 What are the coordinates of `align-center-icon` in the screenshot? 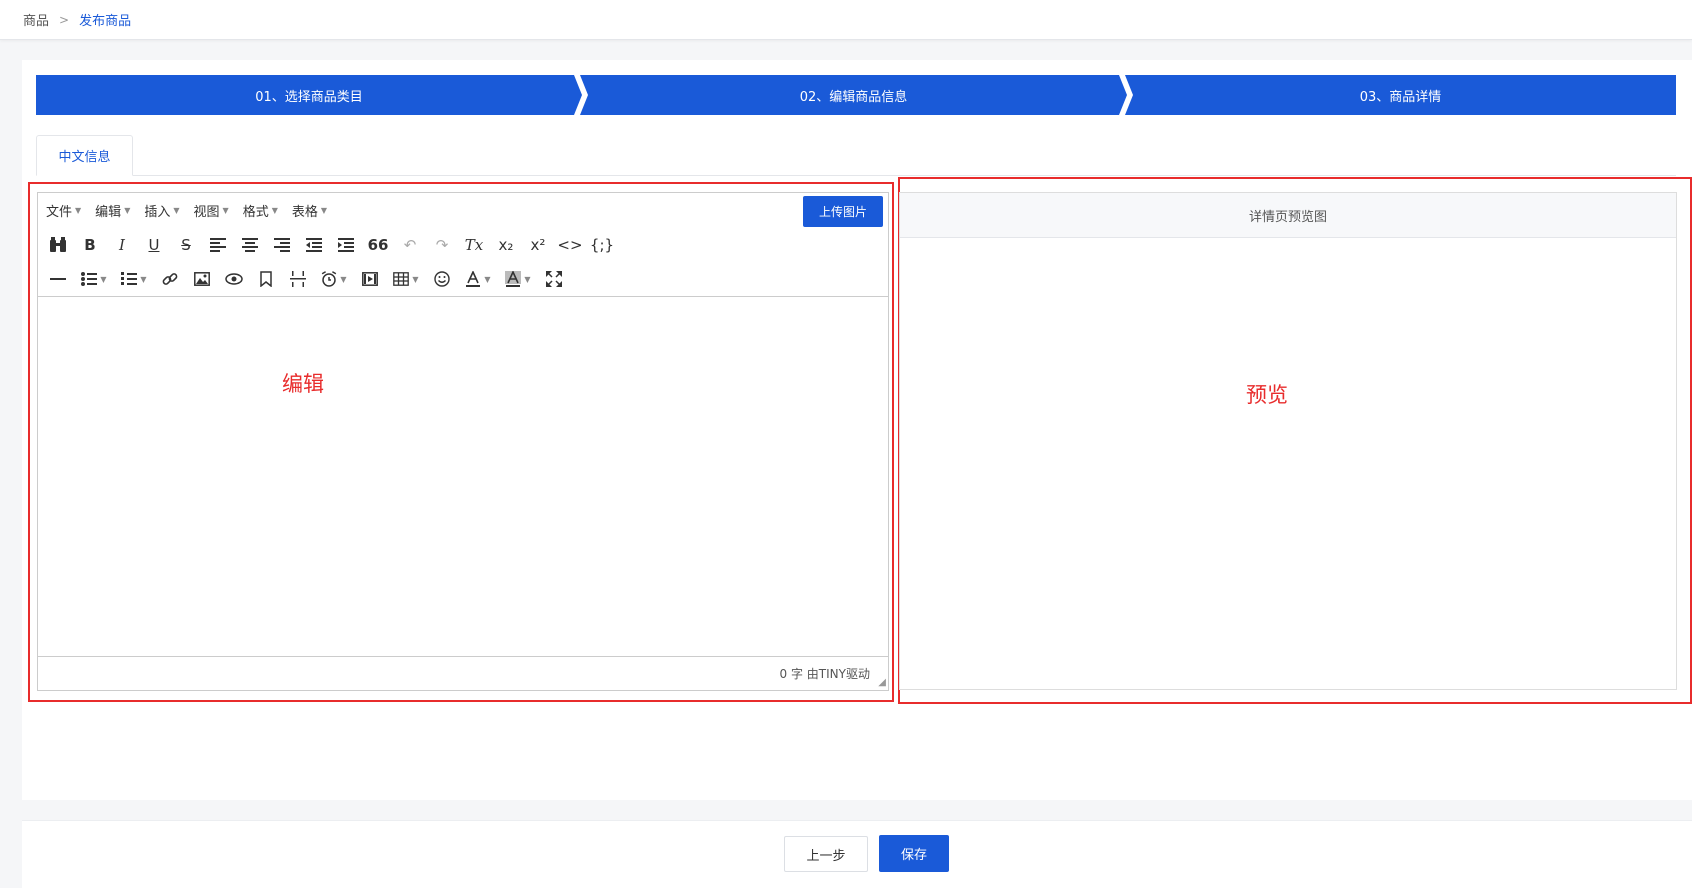 It's located at (250, 245).